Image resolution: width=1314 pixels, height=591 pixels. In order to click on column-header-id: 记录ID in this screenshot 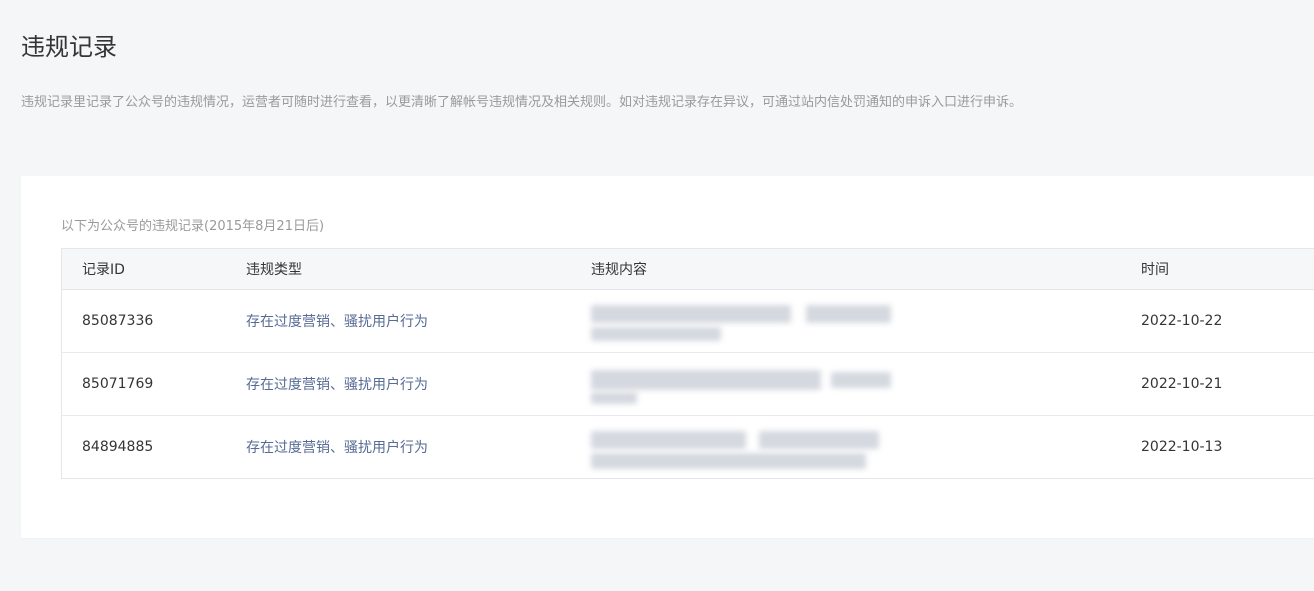, I will do `click(103, 270)`.